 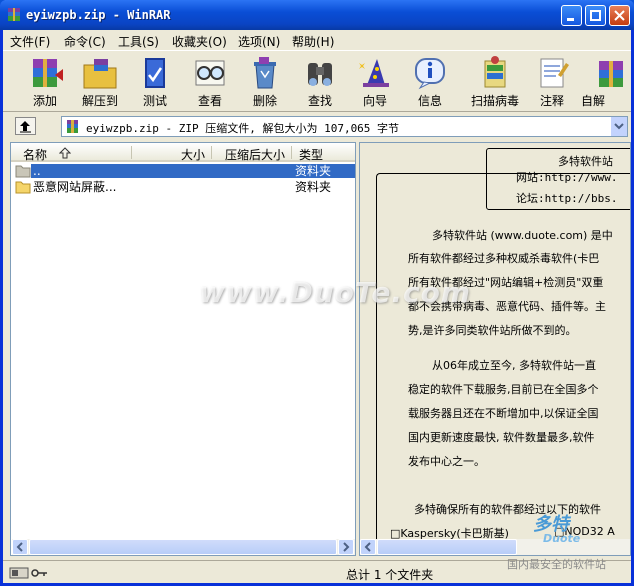 I want to click on para2-line2: 稳定的软件下载服务,目前已在全国多个, so click(x=503, y=389).